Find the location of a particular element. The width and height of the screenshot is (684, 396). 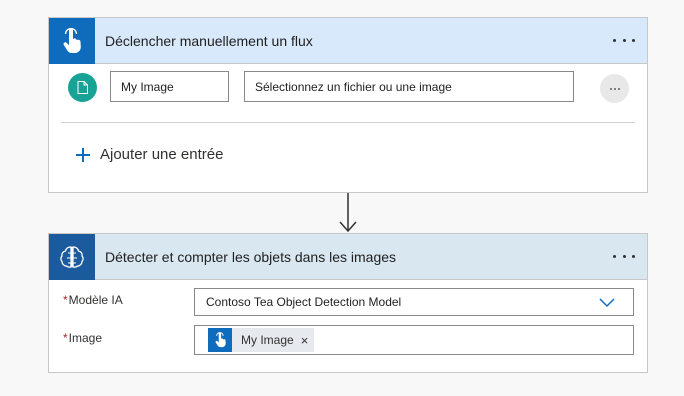

dynamic-content-token: My Image × is located at coordinates (261, 340).